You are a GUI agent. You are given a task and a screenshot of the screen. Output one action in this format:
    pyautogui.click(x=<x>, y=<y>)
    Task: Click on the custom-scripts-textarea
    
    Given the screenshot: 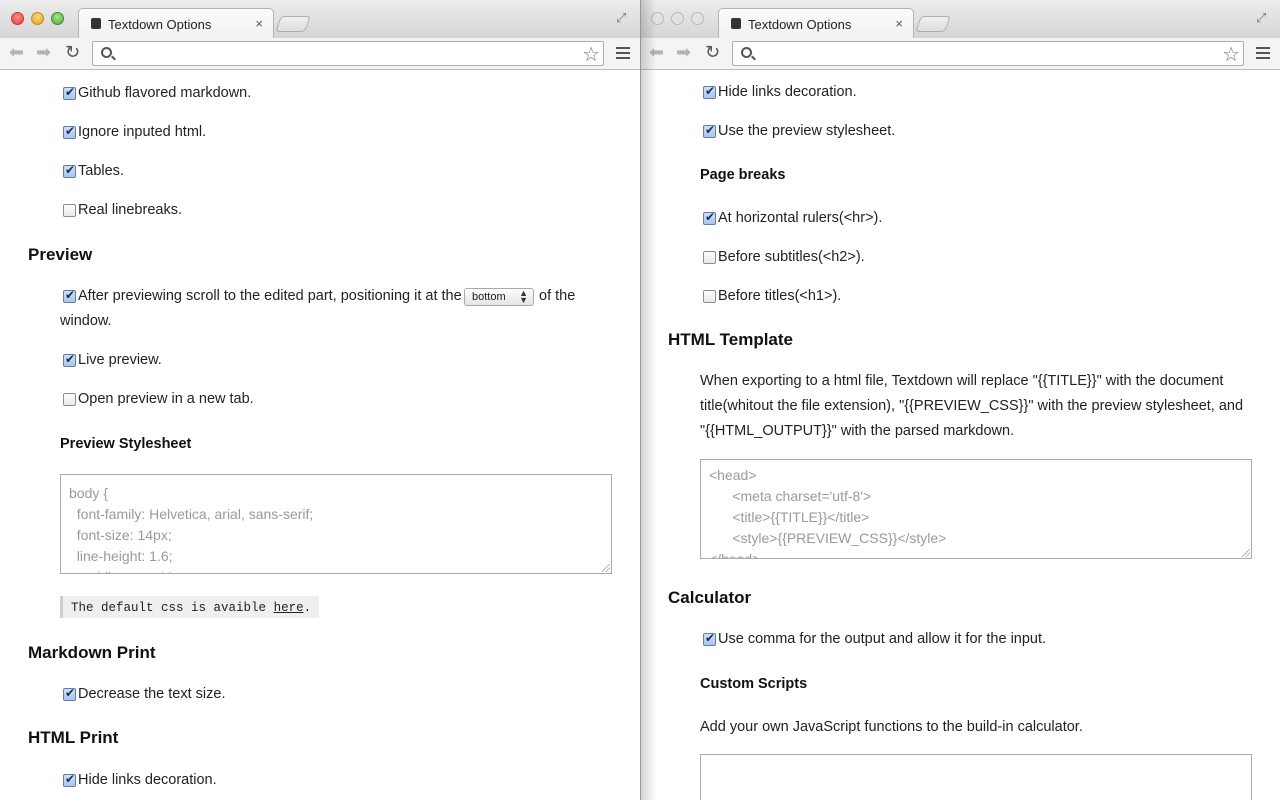 What is the action you would take?
    pyautogui.click(x=976, y=777)
    